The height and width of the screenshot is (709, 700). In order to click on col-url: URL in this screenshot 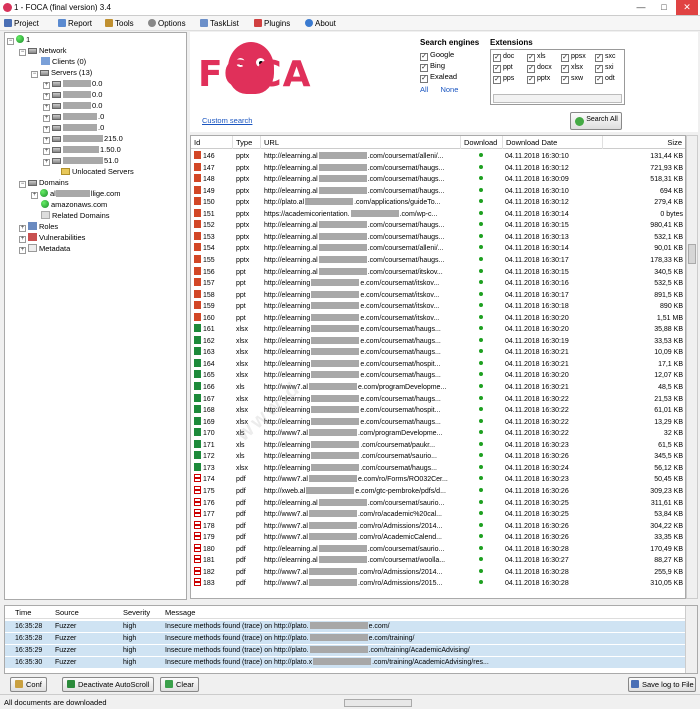, I will do `click(361, 142)`.